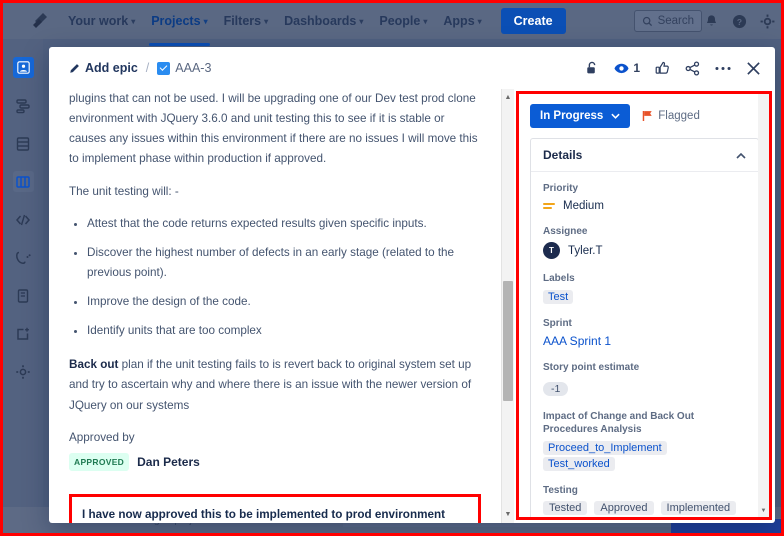 The width and height of the screenshot is (784, 536). I want to click on testing-tag: Implemented, so click(698, 508).